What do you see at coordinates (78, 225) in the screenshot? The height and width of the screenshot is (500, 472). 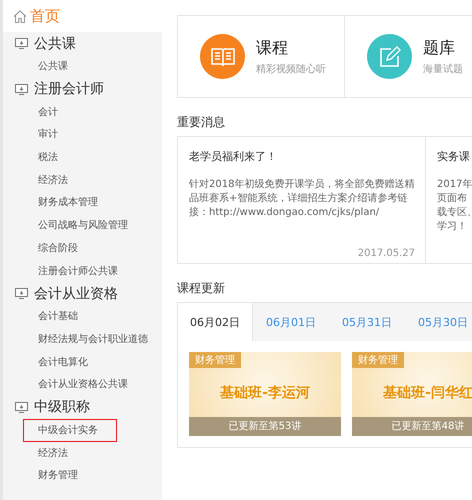 I see `sidebar-item: 公司战略与风险管理` at bounding box center [78, 225].